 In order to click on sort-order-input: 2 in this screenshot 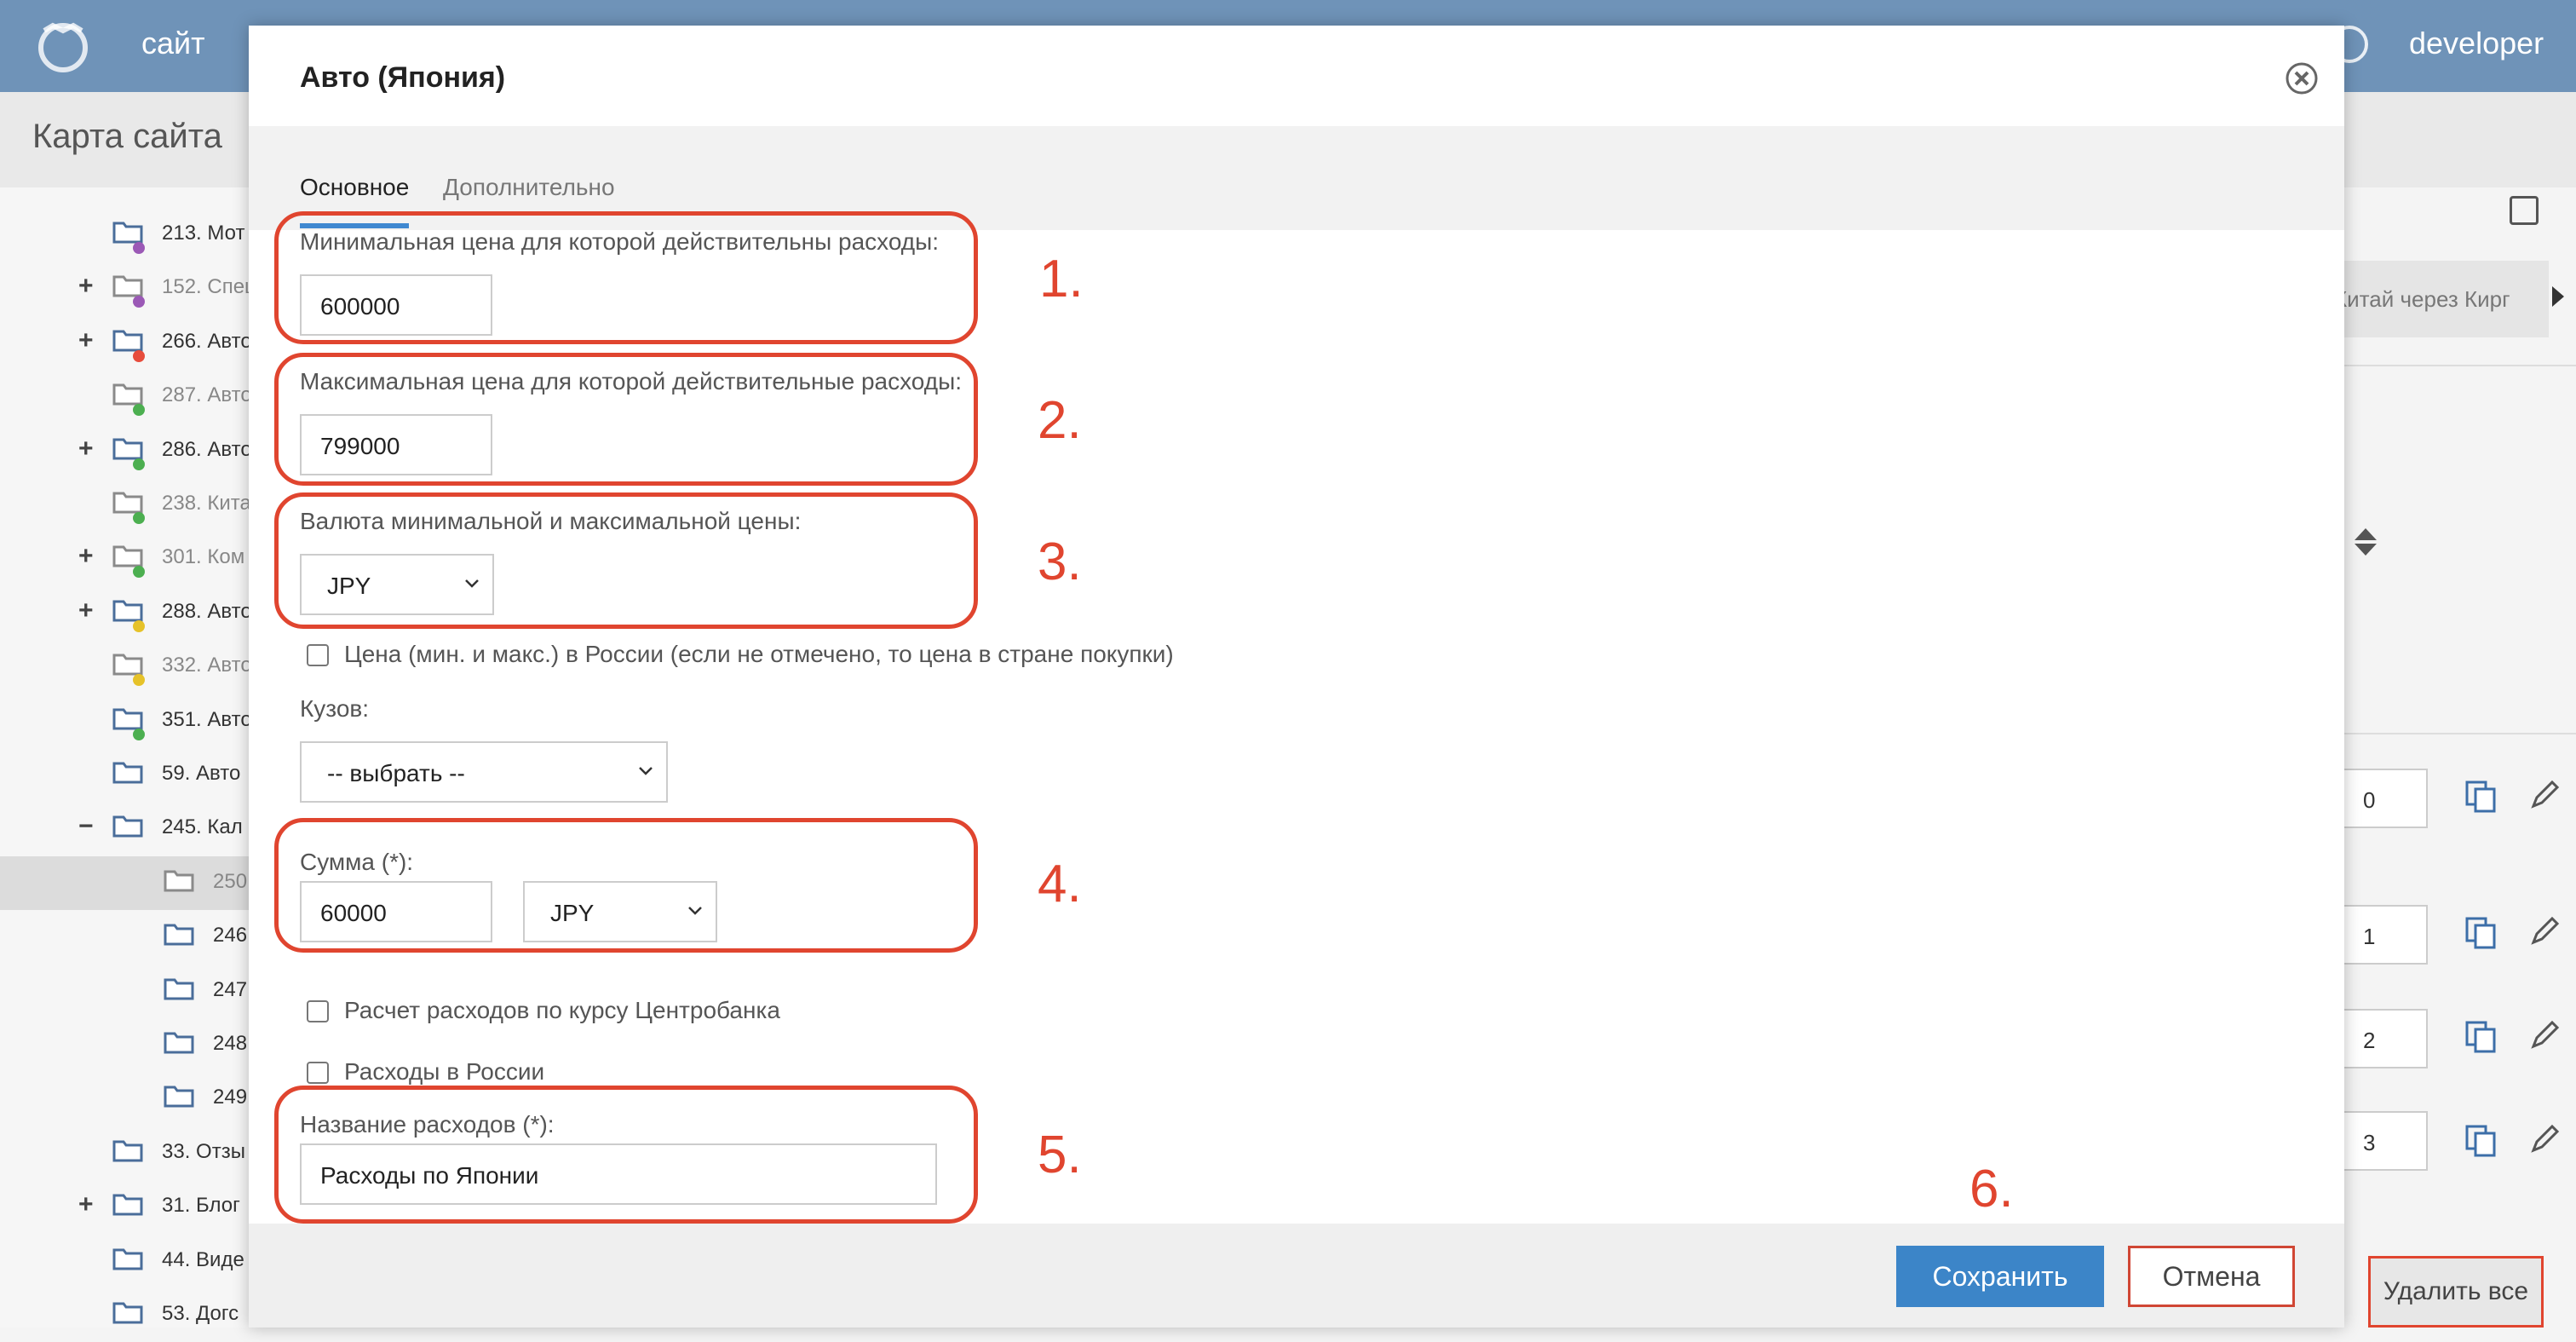, I will do `click(2385, 1038)`.